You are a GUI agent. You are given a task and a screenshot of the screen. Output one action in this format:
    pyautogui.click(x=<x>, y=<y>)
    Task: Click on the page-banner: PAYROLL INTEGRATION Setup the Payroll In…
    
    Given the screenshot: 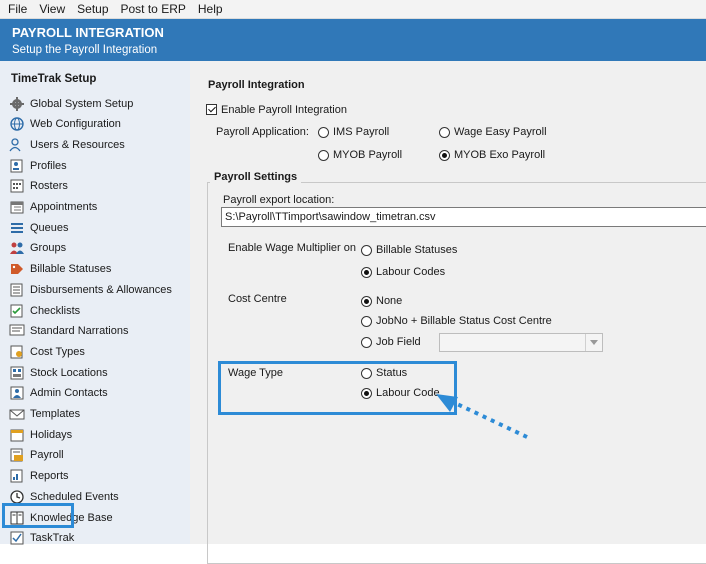 What is the action you would take?
    pyautogui.click(x=353, y=40)
    